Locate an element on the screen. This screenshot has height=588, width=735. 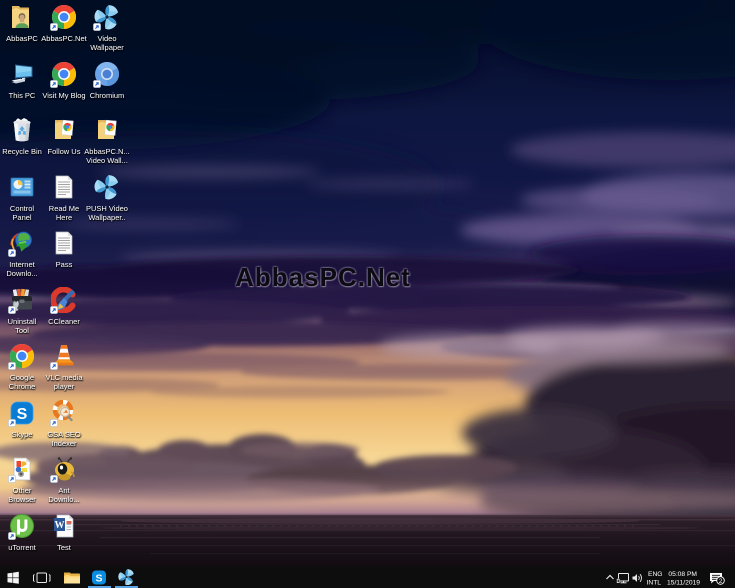
svg-text: 05:08 PM is located at coordinates (682, 574).